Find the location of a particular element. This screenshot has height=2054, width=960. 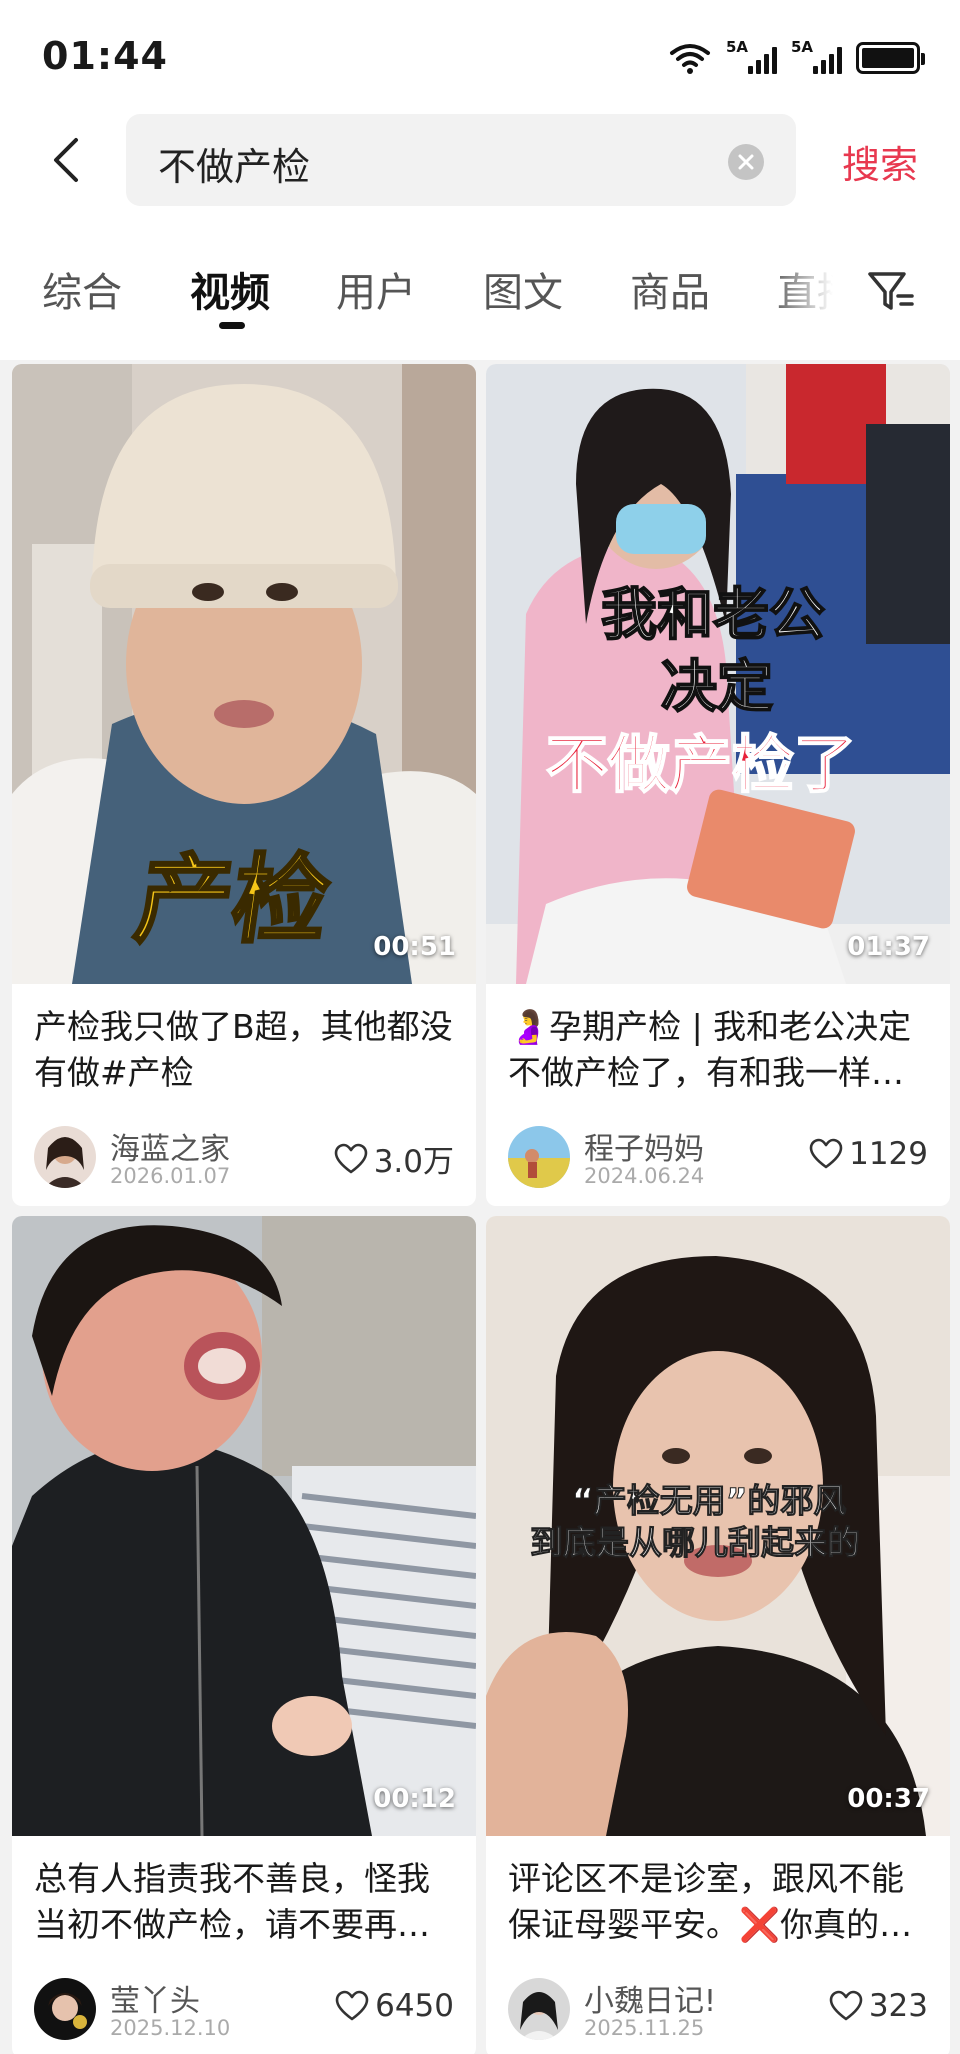

cell-signal-1-icon: 5A is located at coordinates (751, 56).